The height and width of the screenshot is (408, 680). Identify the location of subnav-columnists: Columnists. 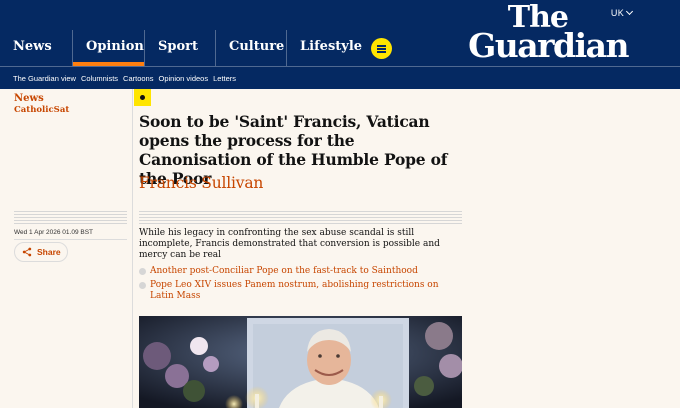
(99, 78).